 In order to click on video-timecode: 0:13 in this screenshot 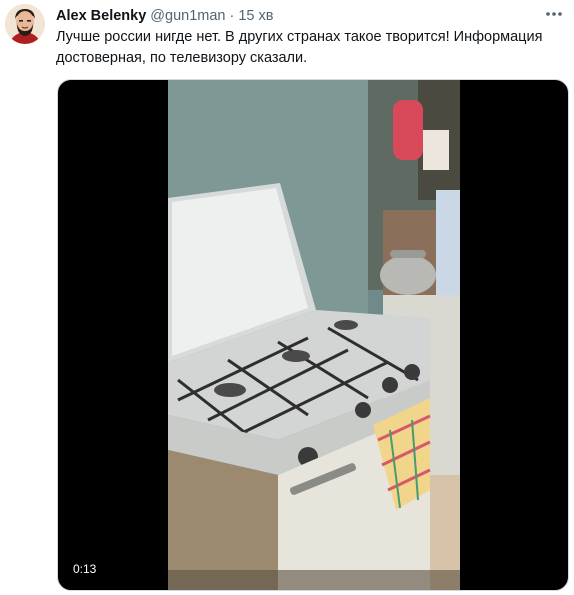, I will do `click(85, 569)`.